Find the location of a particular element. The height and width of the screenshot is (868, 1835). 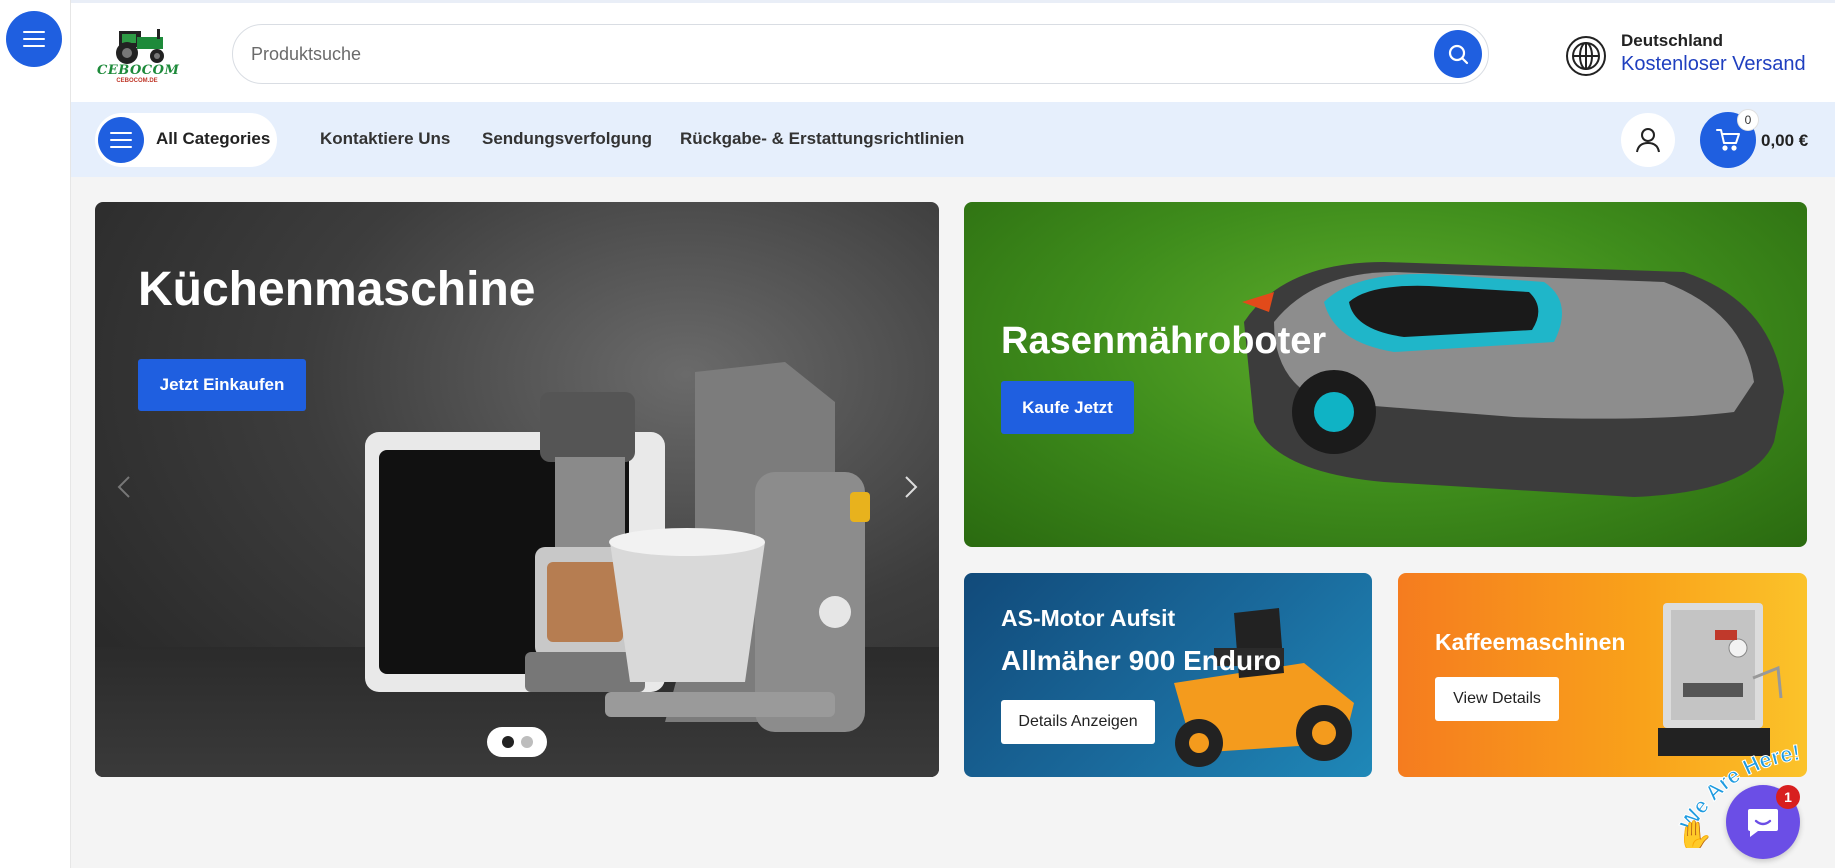

nav-link-tracking: Sendungsverfolgung is located at coordinates (567, 139).